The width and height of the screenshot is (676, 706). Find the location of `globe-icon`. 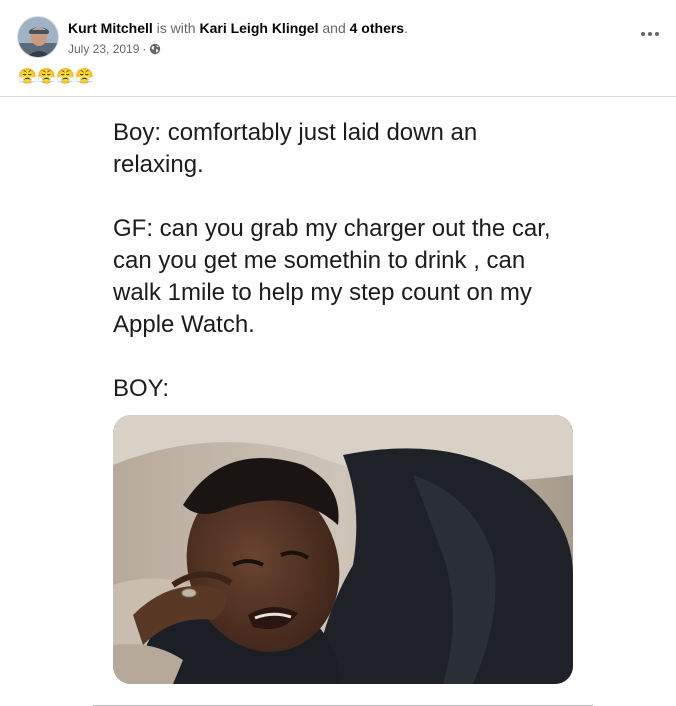

globe-icon is located at coordinates (155, 49).